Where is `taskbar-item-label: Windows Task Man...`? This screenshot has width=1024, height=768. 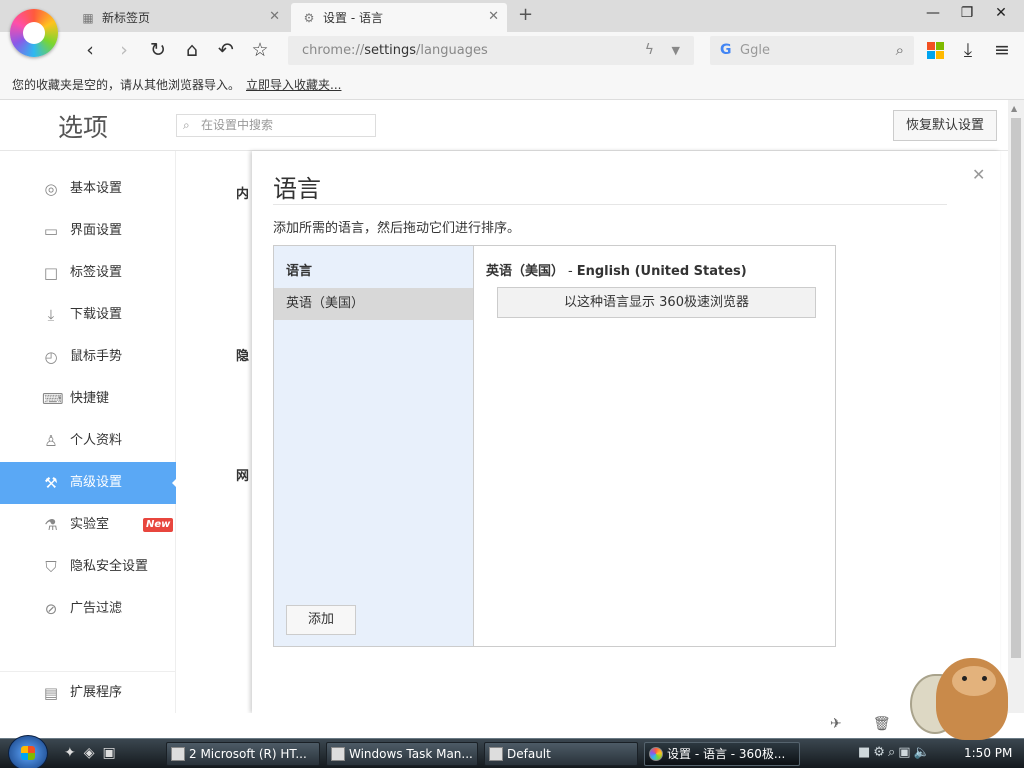 taskbar-item-label: Windows Task Man... is located at coordinates (411, 754).